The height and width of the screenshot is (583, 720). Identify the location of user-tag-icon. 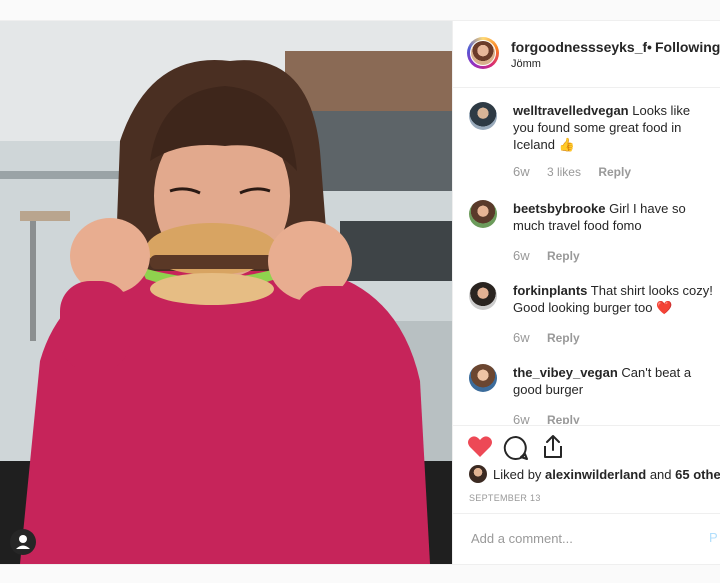
(23, 542).